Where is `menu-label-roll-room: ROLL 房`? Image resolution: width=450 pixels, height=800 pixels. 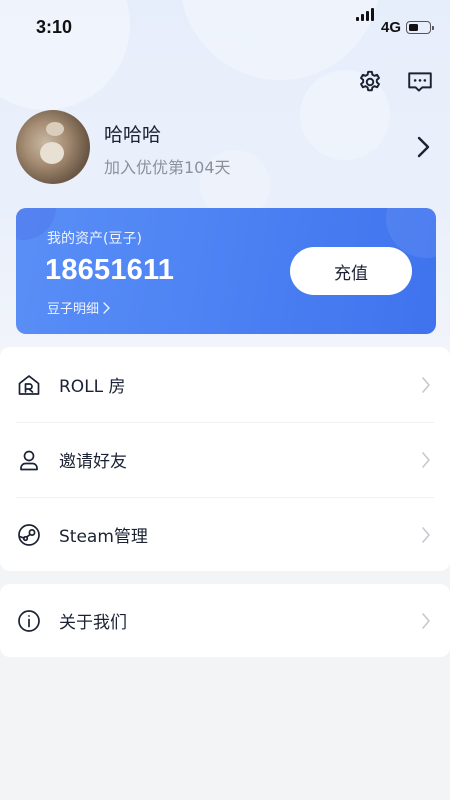
menu-label-roll-room: ROLL 房 is located at coordinates (92, 387).